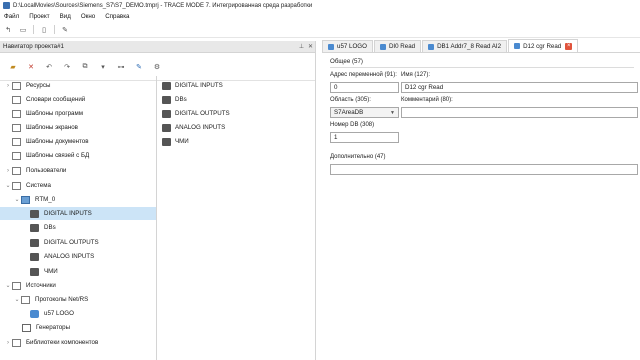 The height and width of the screenshot is (360, 640). I want to click on open-icon: ▭, so click(23, 30).